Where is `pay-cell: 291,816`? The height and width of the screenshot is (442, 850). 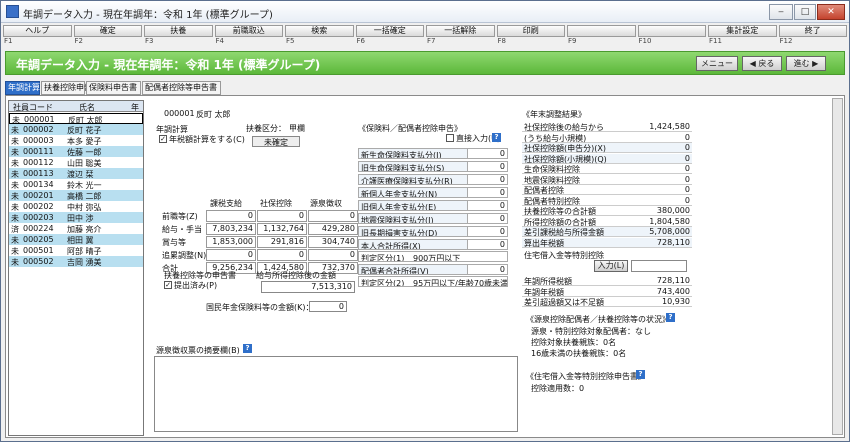
pay-cell: 291,816 is located at coordinates (282, 242).